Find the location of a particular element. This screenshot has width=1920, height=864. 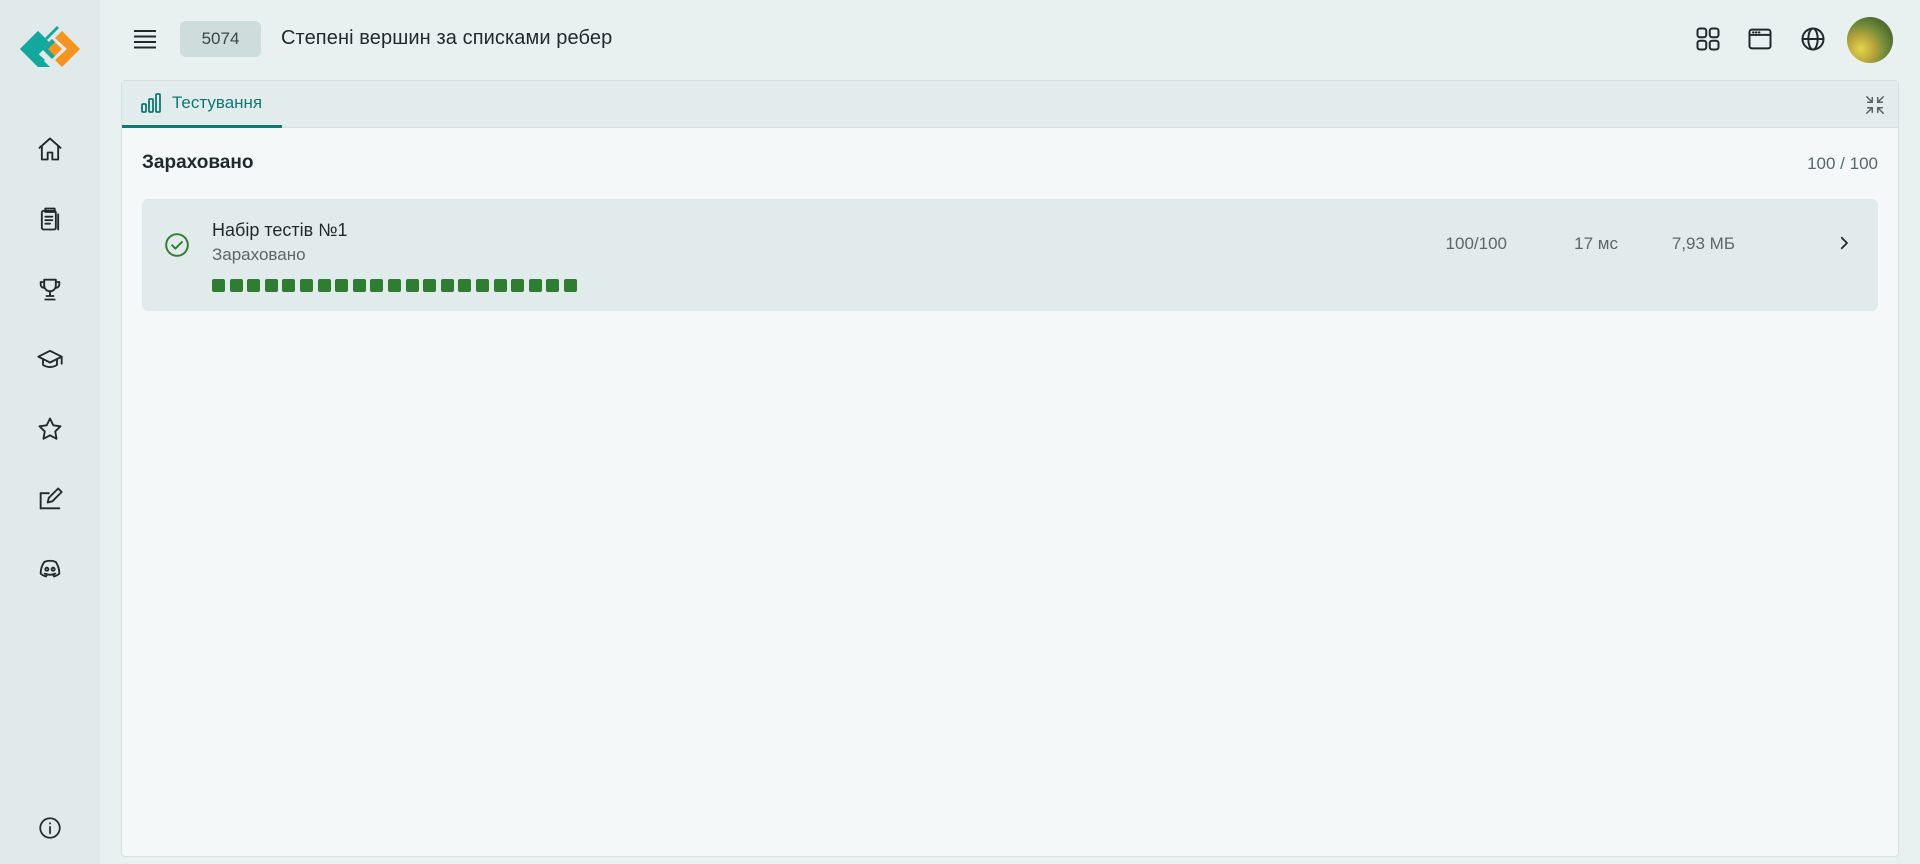

testset-memory: 7,93 МБ is located at coordinates (1703, 243).